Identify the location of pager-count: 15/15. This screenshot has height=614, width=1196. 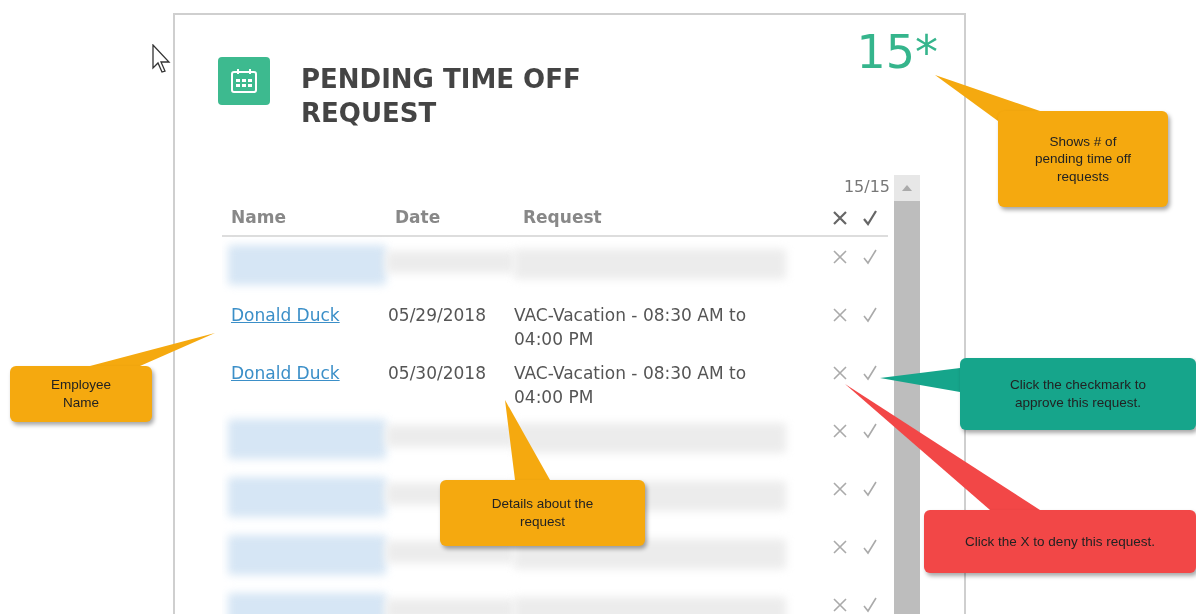
(866, 187).